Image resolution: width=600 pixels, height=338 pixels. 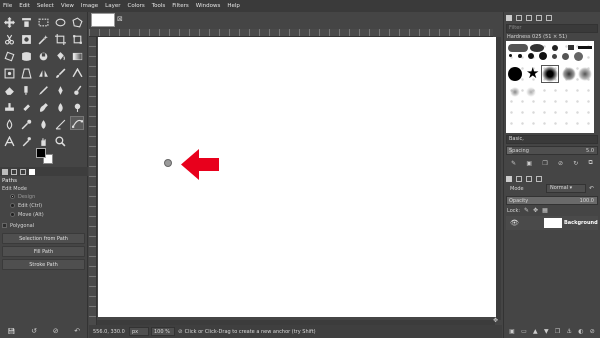 What do you see at coordinates (9, 22) in the screenshot?
I see `move-tool-icon` at bounding box center [9, 22].